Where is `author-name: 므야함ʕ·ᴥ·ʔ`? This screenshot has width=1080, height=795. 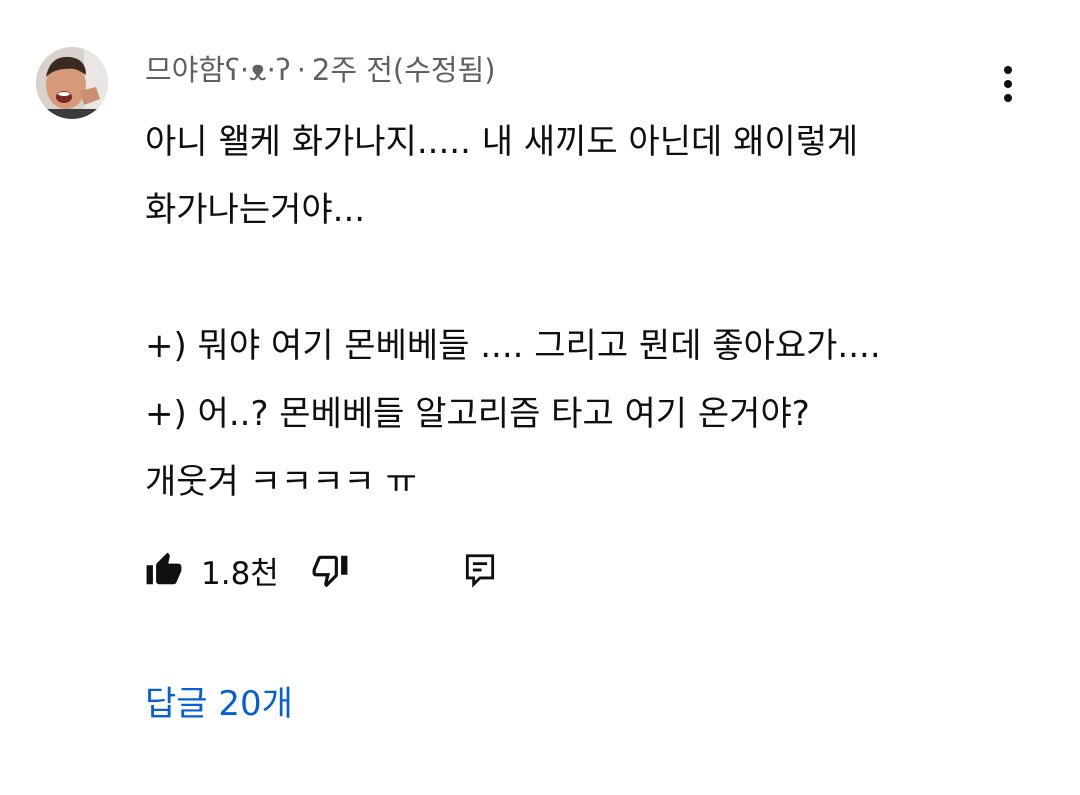 author-name: 므야함ʕ·ᴥ·ʔ is located at coordinates (218, 70).